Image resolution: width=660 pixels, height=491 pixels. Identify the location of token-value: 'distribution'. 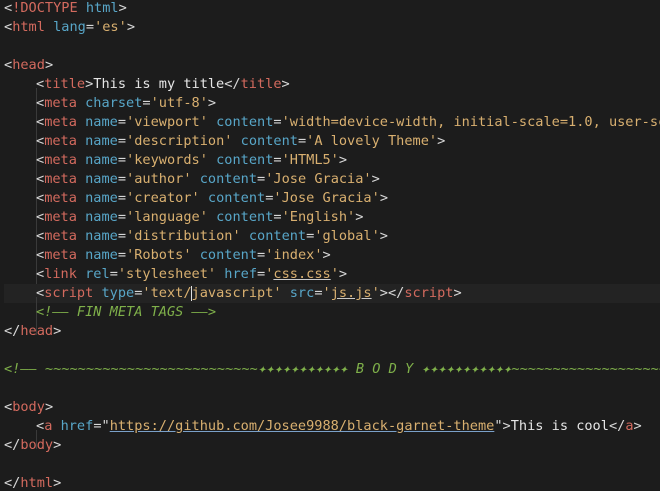
(183, 236).